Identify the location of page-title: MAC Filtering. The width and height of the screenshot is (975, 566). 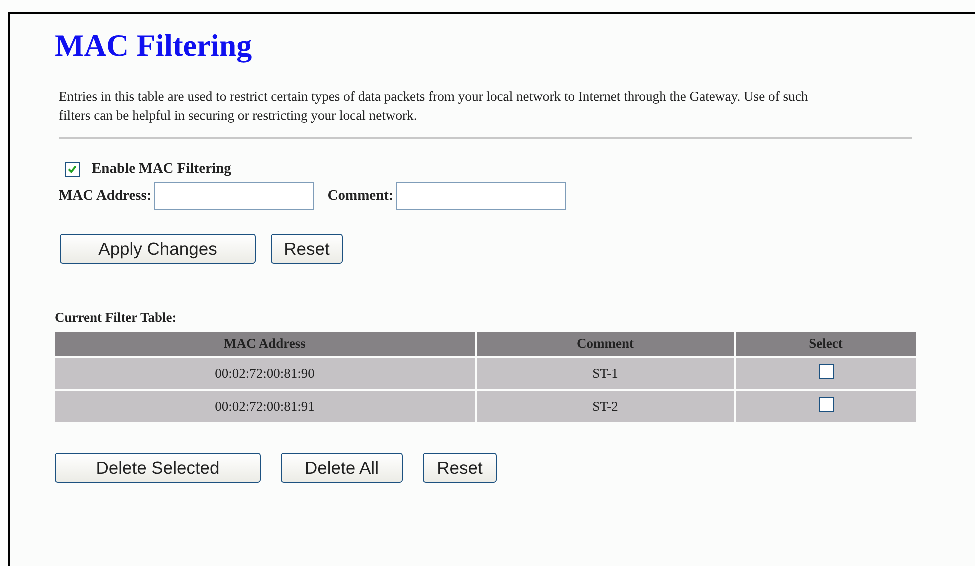
(153, 46).